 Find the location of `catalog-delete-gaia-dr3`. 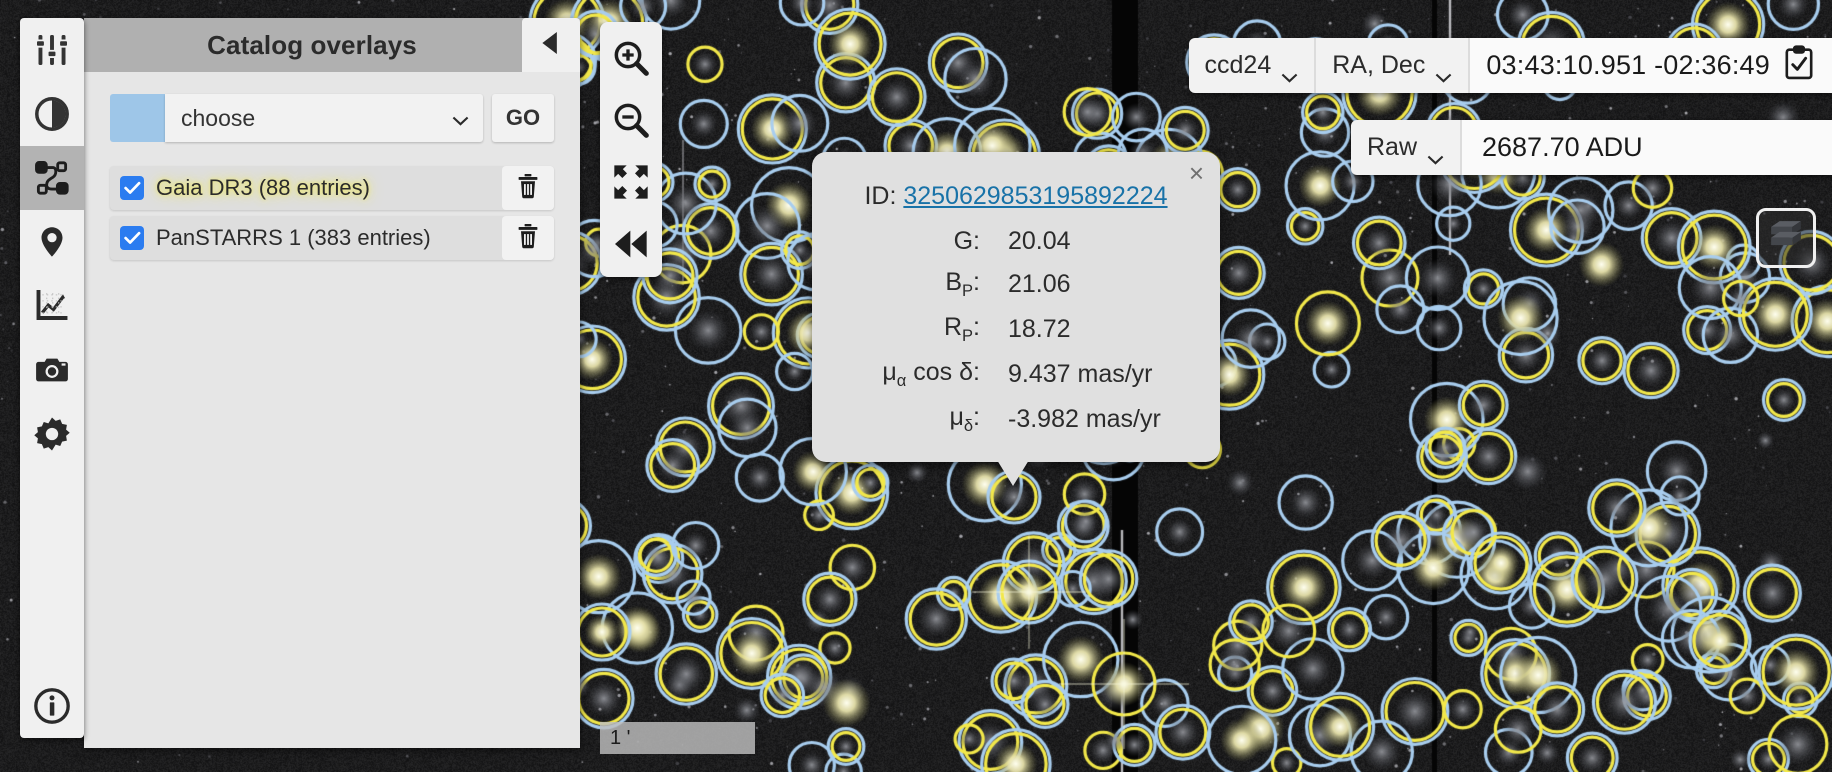

catalog-delete-gaia-dr3 is located at coordinates (528, 188).